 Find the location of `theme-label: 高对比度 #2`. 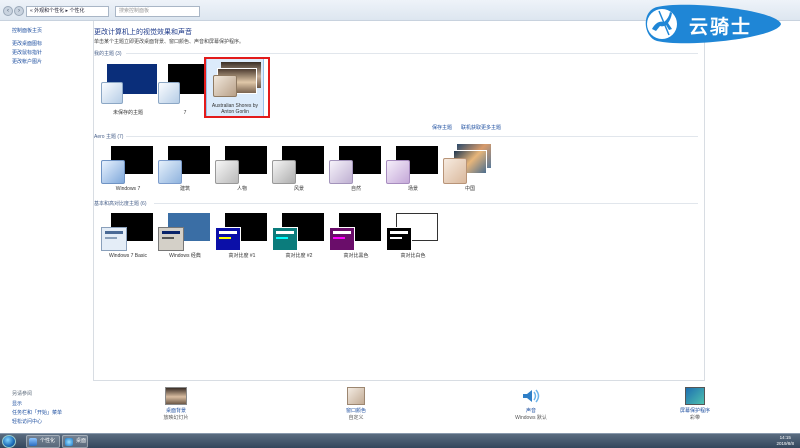

theme-label: 高对比度 #2 is located at coordinates (299, 256).